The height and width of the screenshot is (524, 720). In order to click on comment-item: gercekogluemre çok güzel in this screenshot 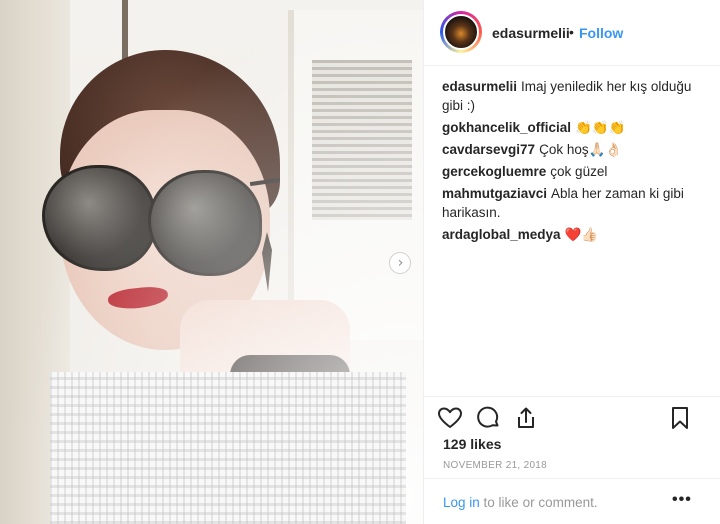, I will do `click(576, 171)`.